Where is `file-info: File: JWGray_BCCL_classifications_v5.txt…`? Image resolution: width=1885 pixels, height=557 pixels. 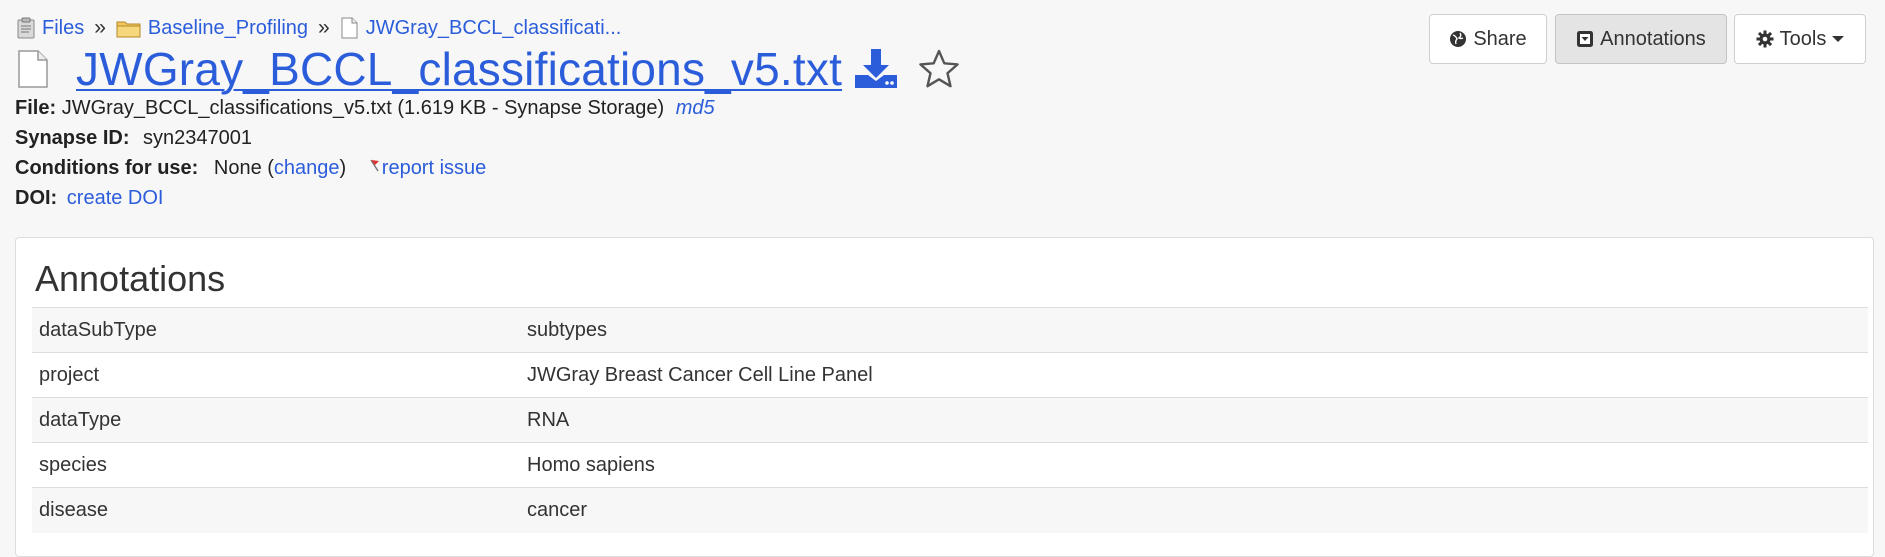 file-info: File: JWGray_BCCL_classifications_v5.txt… is located at coordinates (365, 108).